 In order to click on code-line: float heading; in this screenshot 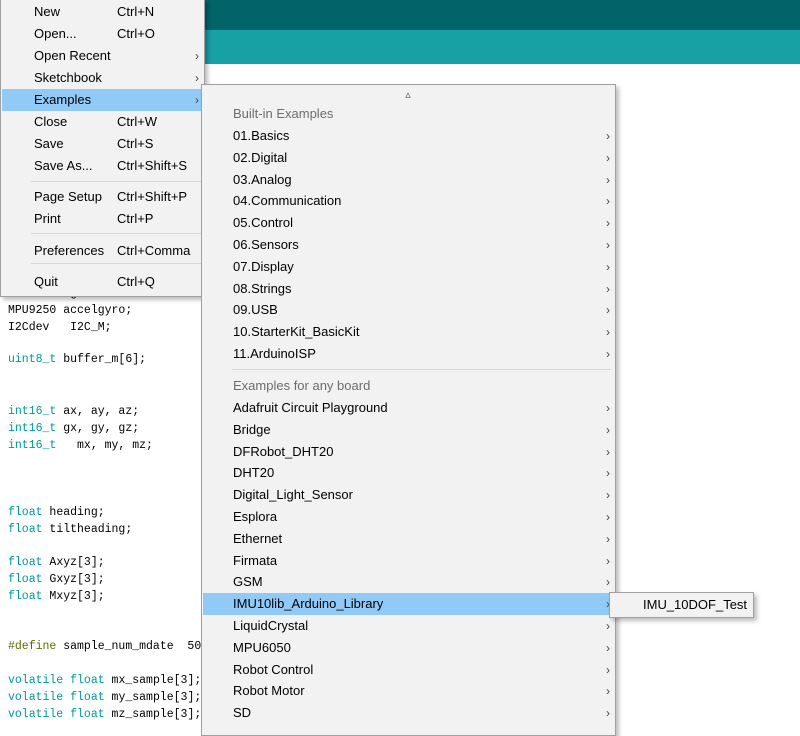, I will do `click(56, 514)`.